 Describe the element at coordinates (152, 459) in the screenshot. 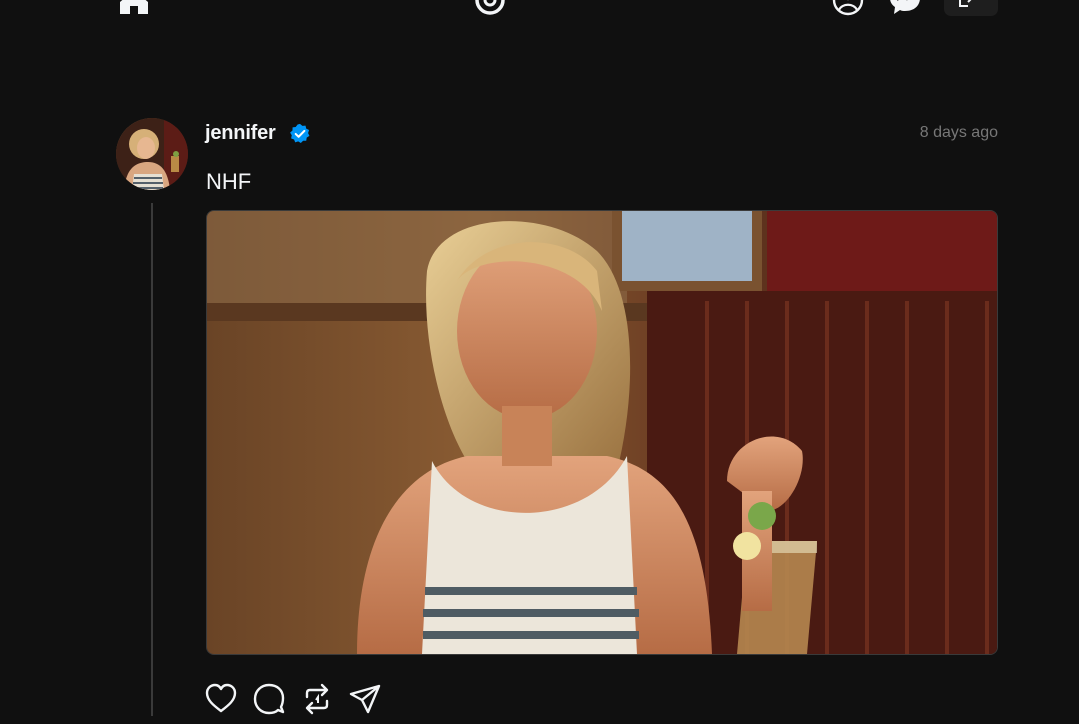

I see `thread-line` at that location.